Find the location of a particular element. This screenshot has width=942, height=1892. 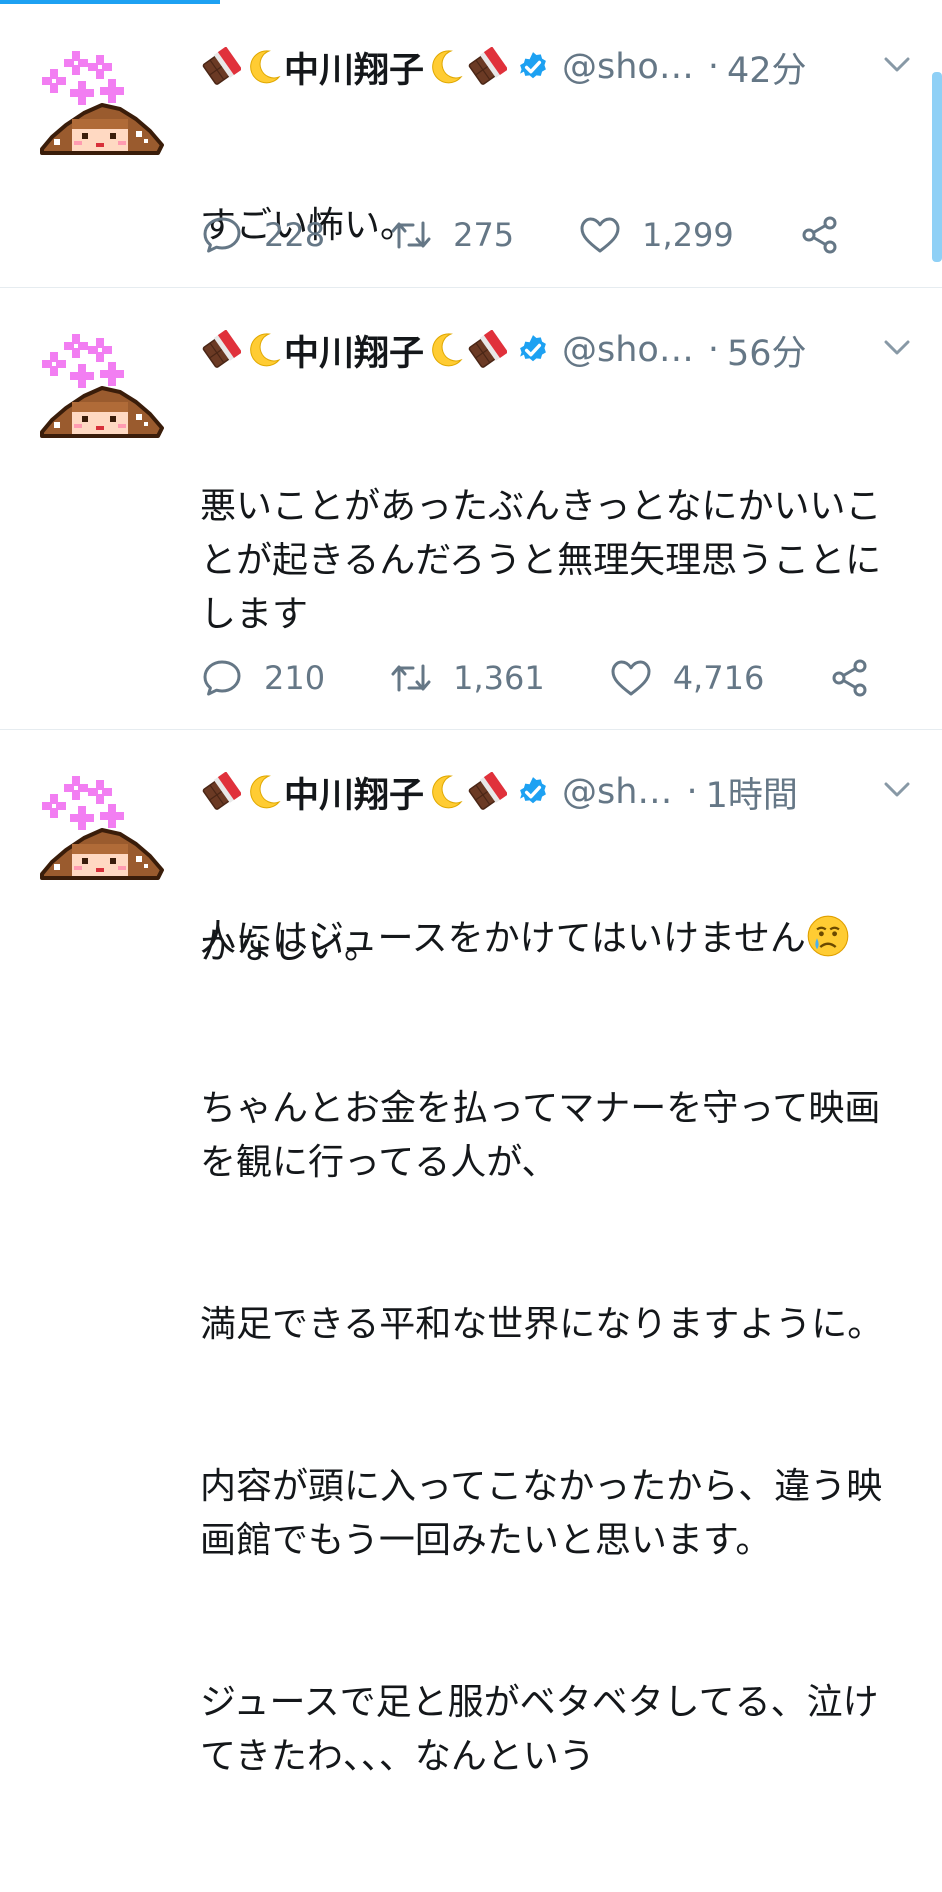

retweet-count: 275 is located at coordinates (484, 235).